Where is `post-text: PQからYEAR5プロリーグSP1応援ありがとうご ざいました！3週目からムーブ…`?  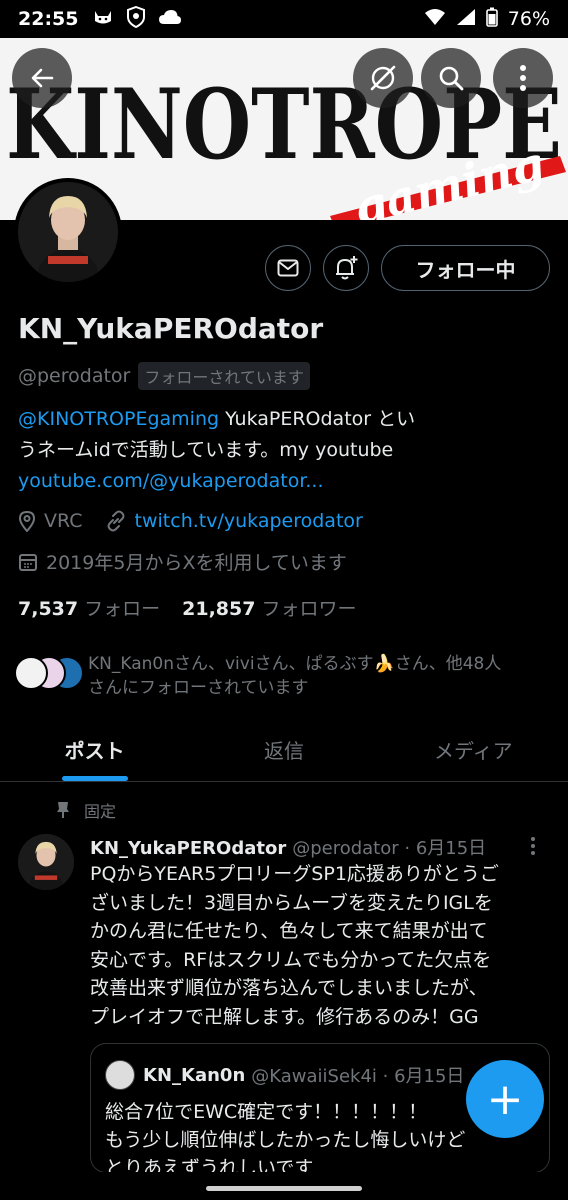 post-text: PQからYEAR5プロリーグSP1応援ありがとうご ざいました！3週目からムーブ… is located at coordinates (322, 945).